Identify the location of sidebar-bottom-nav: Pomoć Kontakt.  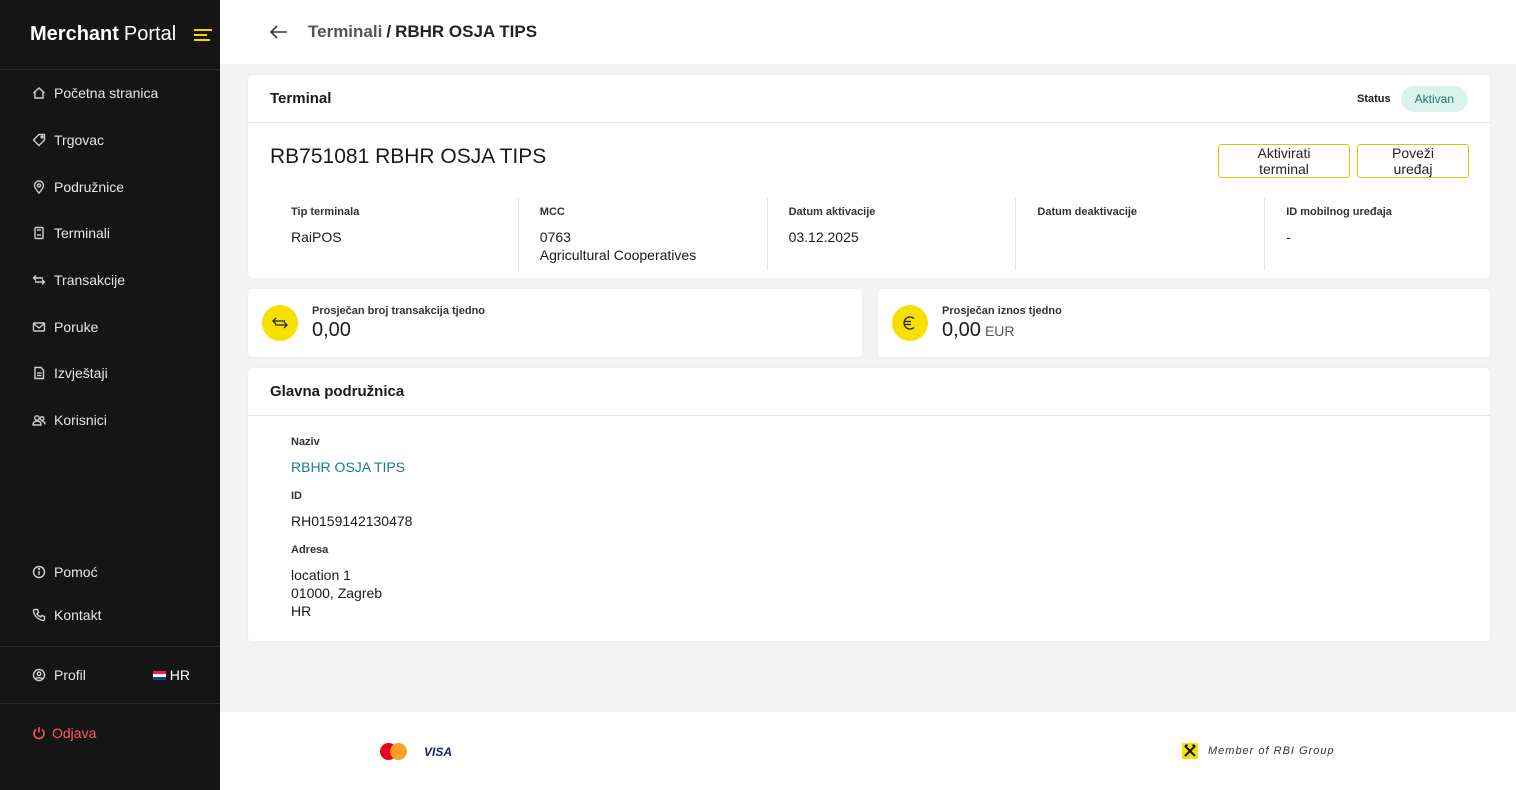
(110, 593).